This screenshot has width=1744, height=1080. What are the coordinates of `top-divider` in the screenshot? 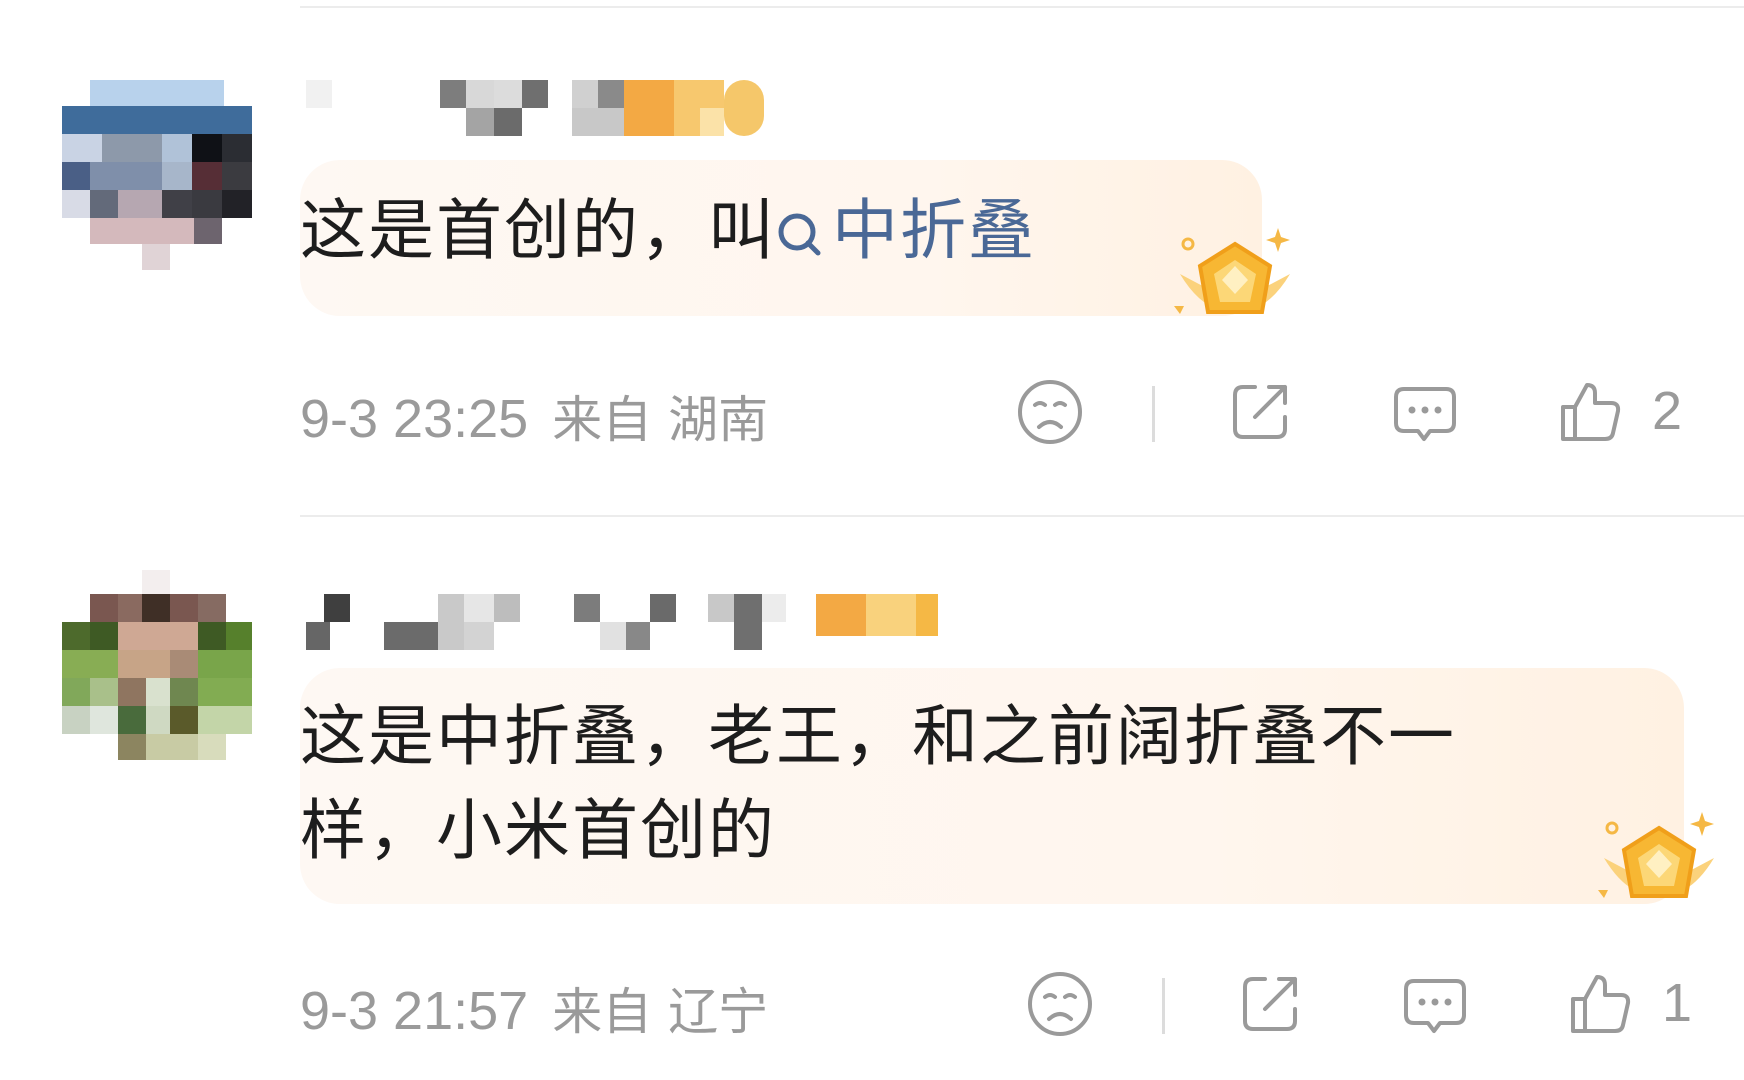 It's located at (1022, 7).